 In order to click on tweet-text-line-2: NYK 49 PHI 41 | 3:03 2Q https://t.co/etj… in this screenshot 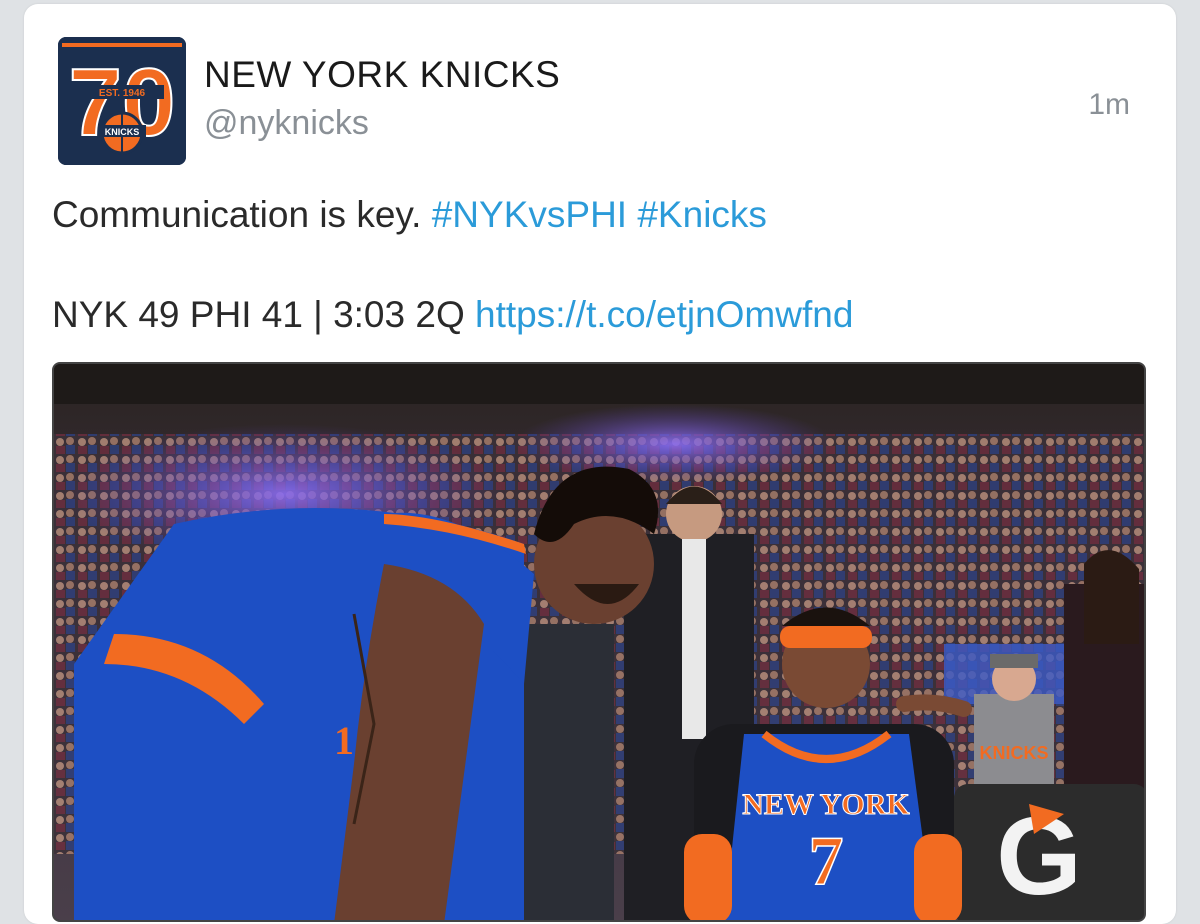, I will do `click(452, 315)`.